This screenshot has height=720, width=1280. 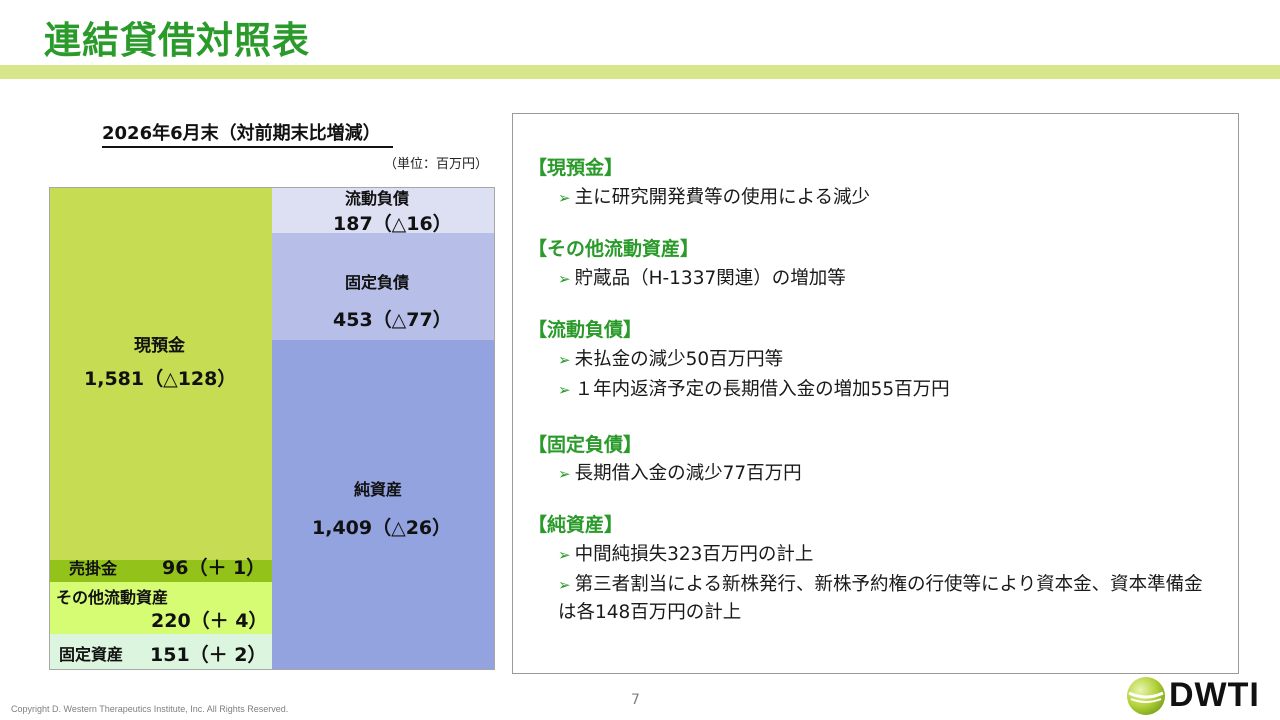 What do you see at coordinates (209, 621) in the screenshot?
I see `other-current-assets-value: 220（＋ 4）` at bounding box center [209, 621].